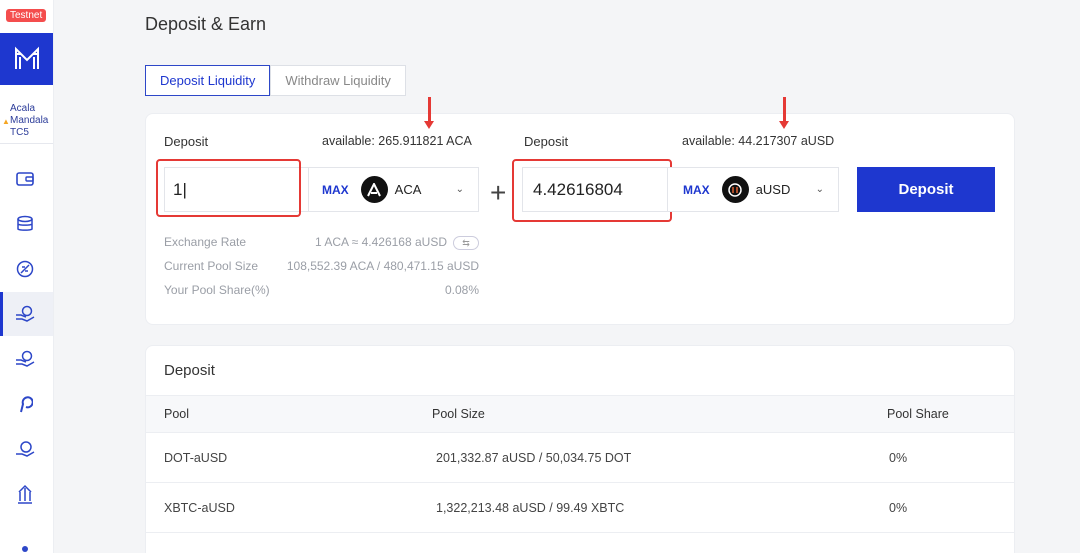  I want to click on deposit-button: Deposit, so click(926, 189).